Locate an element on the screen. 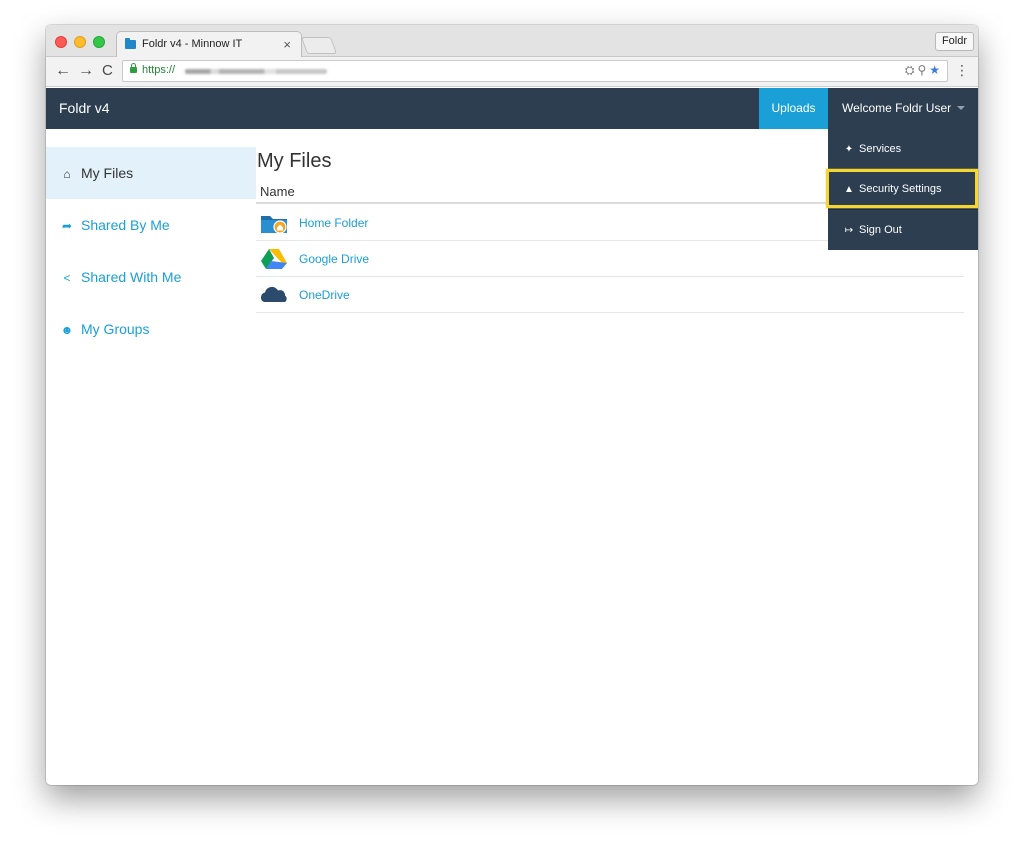 The image size is (1024, 852). close-window-button is located at coordinates (61, 42).